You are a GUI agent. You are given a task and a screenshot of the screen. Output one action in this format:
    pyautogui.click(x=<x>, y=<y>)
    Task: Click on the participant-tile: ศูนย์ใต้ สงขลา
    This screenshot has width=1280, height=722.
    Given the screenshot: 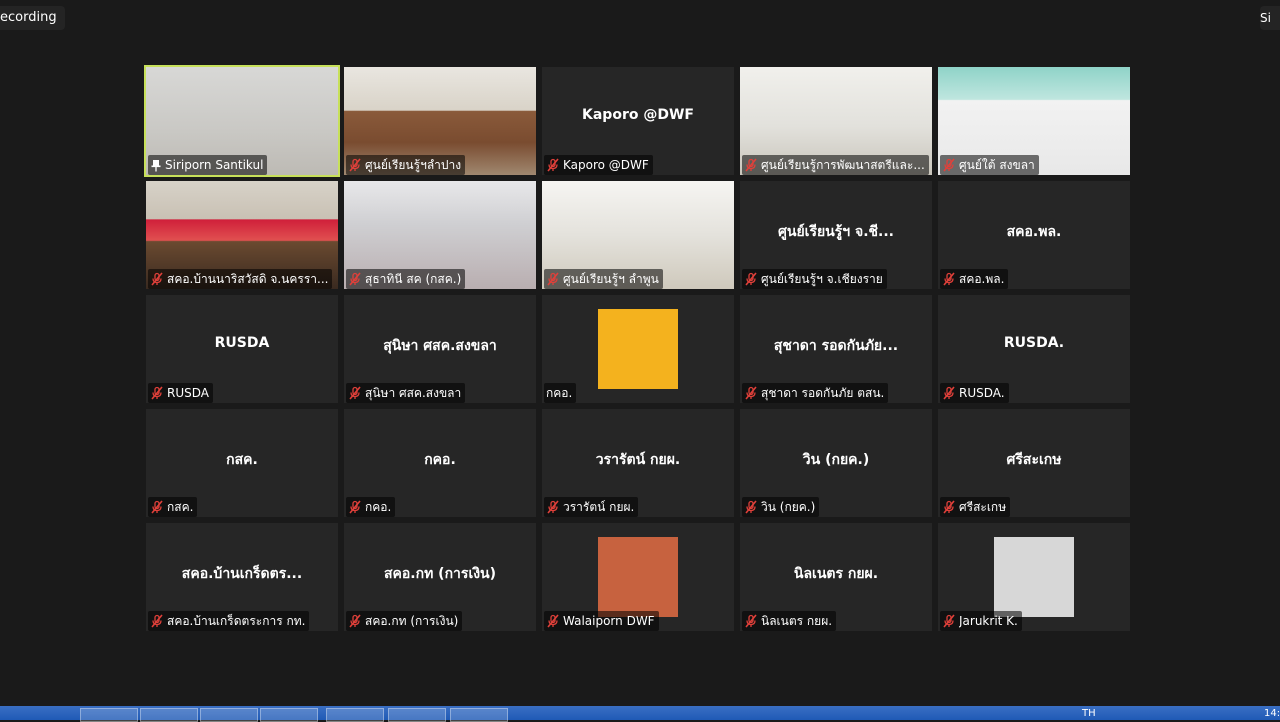 What is the action you would take?
    pyautogui.click(x=1034, y=121)
    